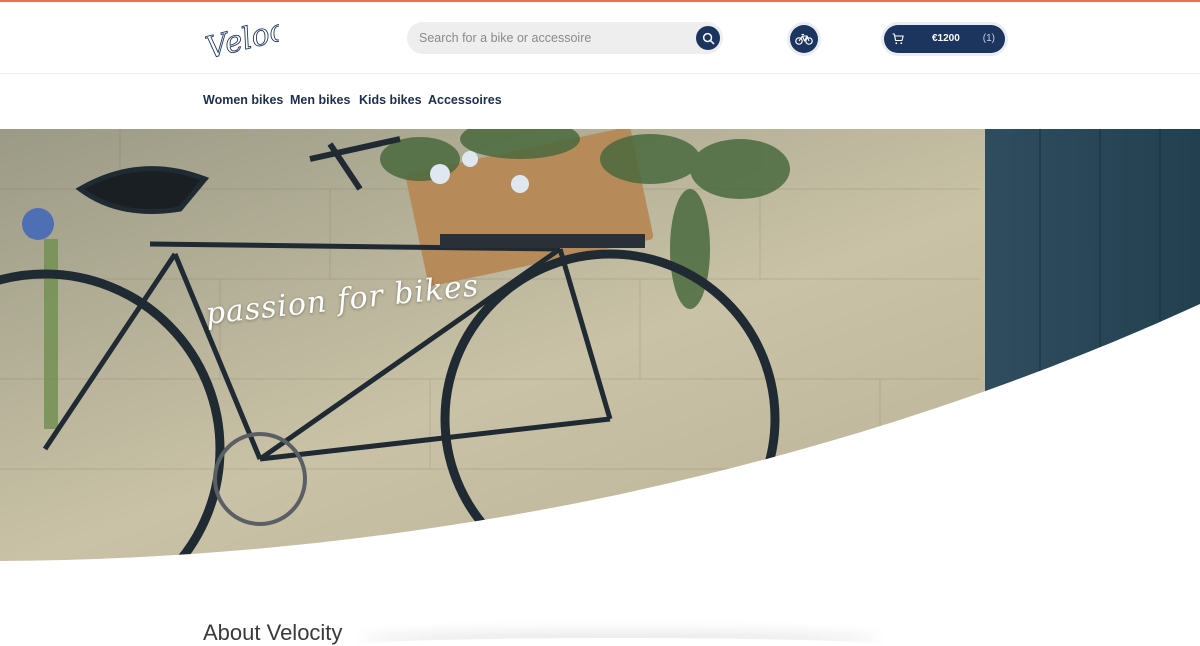 The height and width of the screenshot is (646, 1200). I want to click on search-icon, so click(708, 38).